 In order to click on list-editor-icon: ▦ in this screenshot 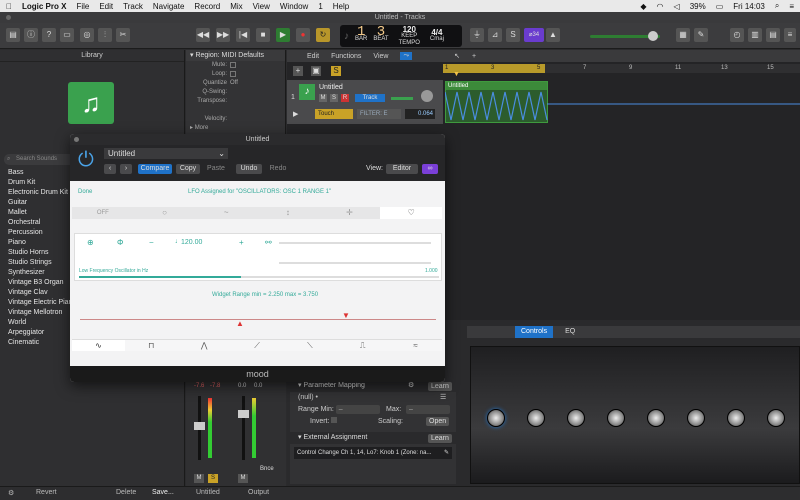, I will do `click(683, 35)`.